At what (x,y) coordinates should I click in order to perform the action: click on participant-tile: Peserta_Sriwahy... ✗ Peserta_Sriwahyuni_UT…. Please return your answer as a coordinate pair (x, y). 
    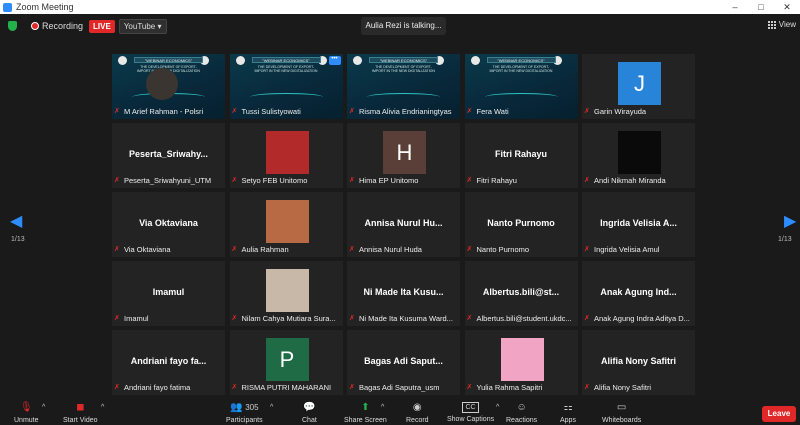
    Looking at the image, I should click on (168, 155).